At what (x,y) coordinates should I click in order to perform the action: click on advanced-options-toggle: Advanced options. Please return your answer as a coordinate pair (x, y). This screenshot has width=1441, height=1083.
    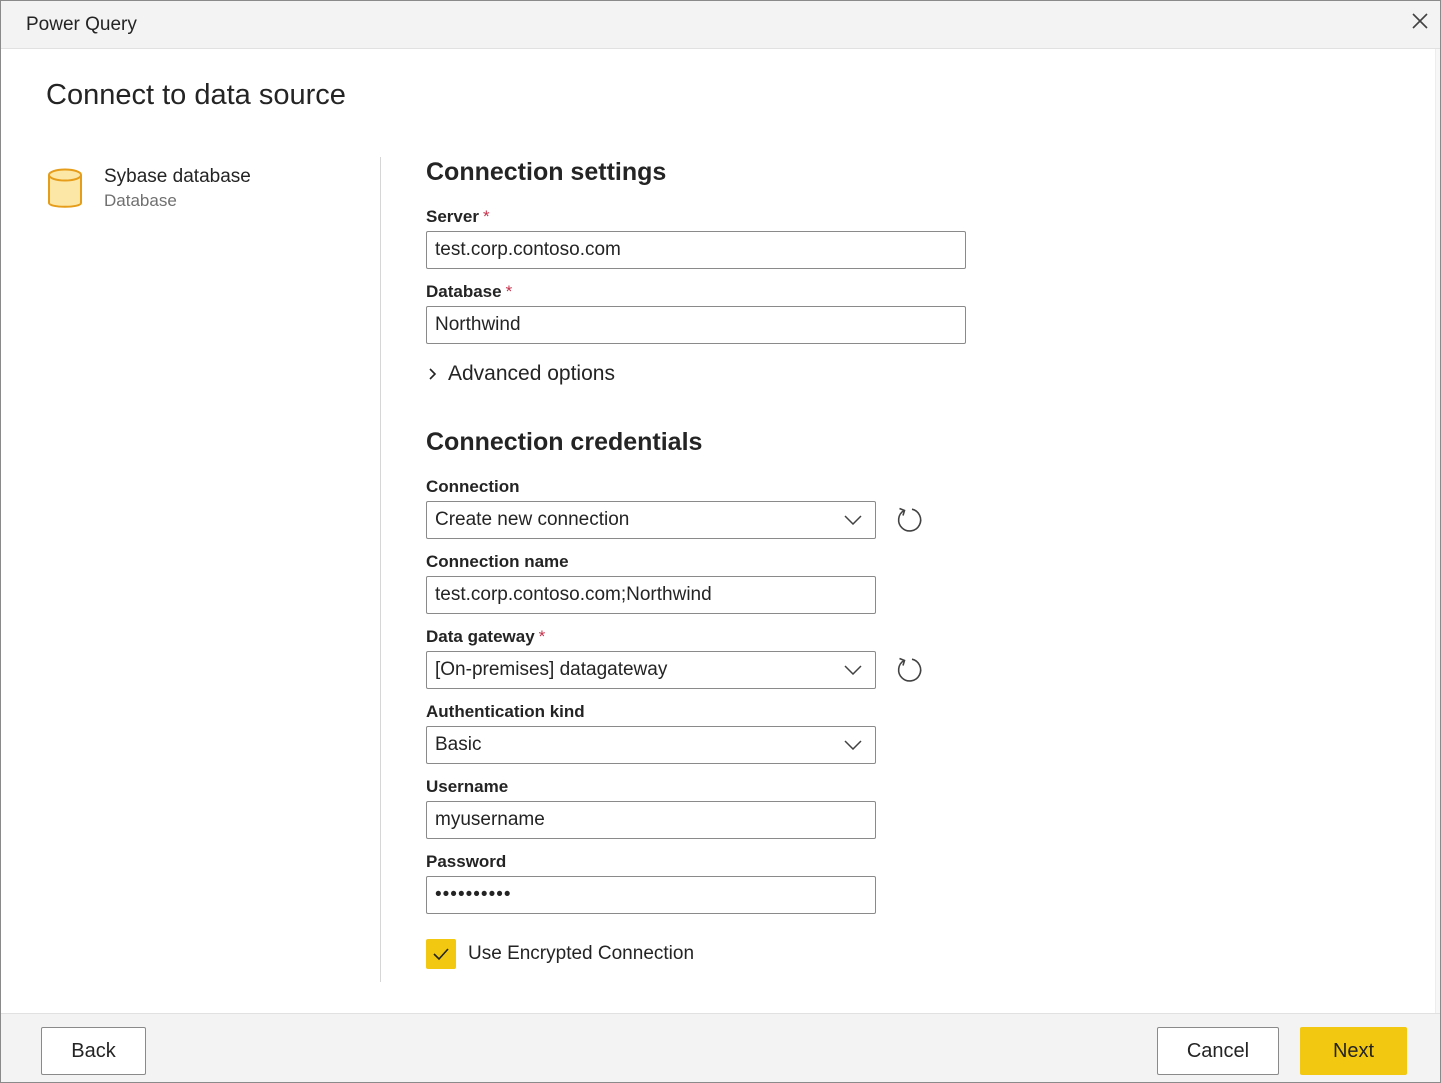
    Looking at the image, I should click on (520, 374).